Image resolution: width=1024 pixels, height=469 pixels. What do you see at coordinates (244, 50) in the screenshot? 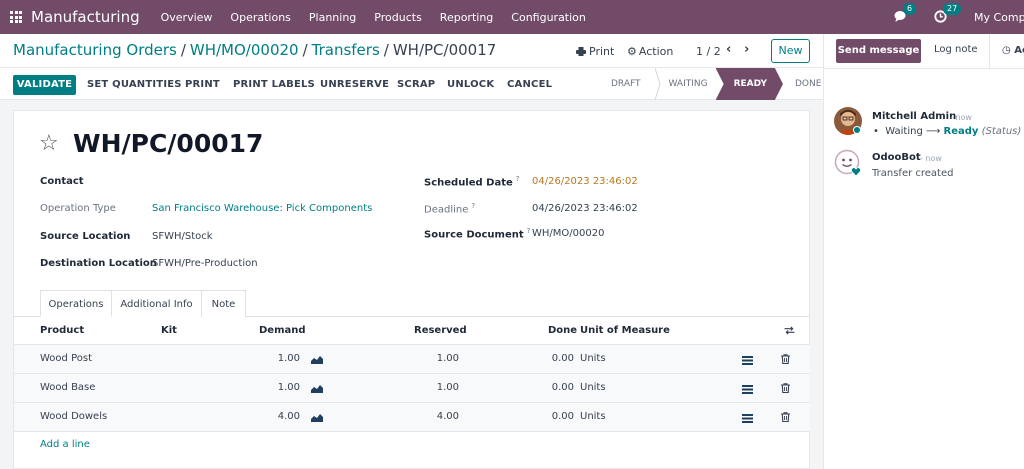
I see `breadcrumb-mo-record: WH/MO/00020` at bounding box center [244, 50].